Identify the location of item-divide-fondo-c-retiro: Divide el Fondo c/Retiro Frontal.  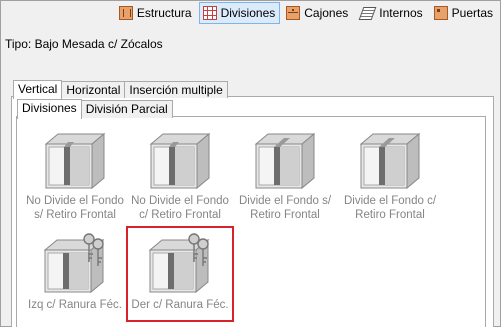
(390, 176).